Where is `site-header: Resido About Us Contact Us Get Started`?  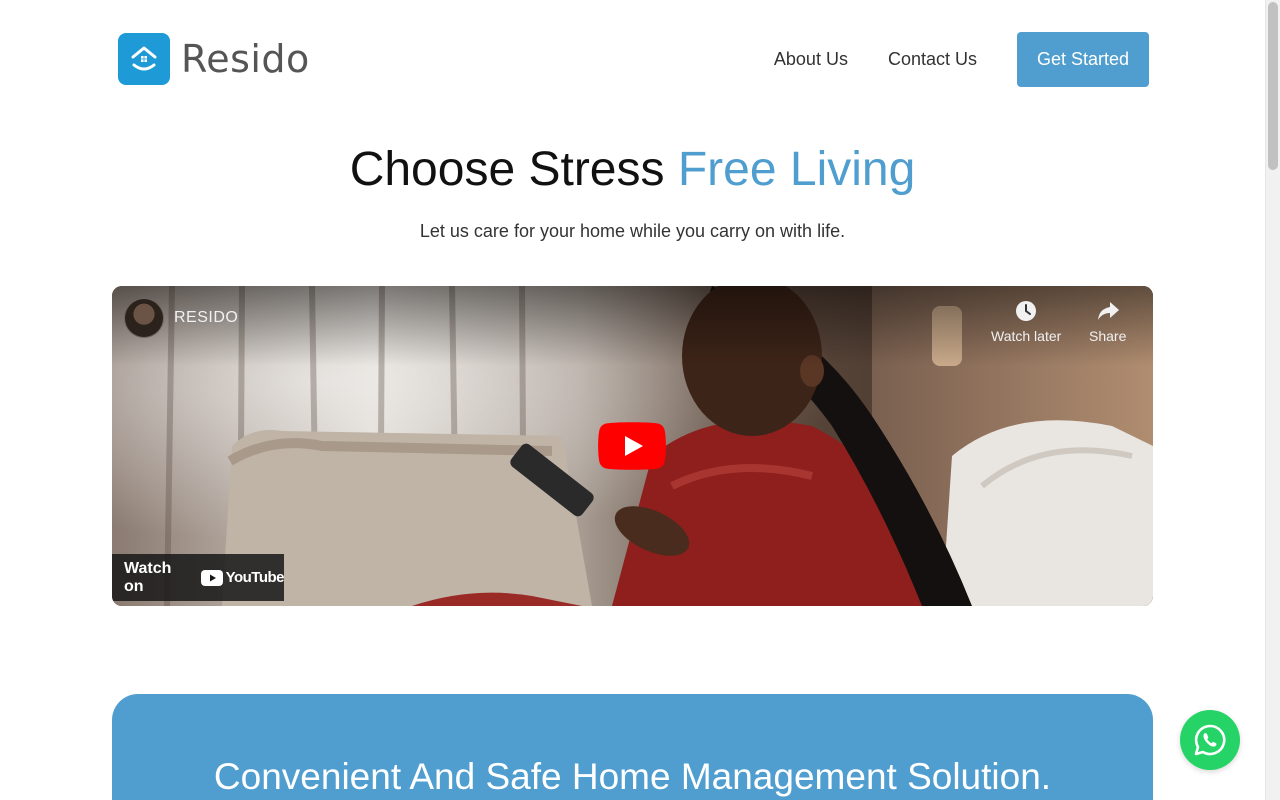
site-header: Resido About Us Contact Us Get Started is located at coordinates (632, 59).